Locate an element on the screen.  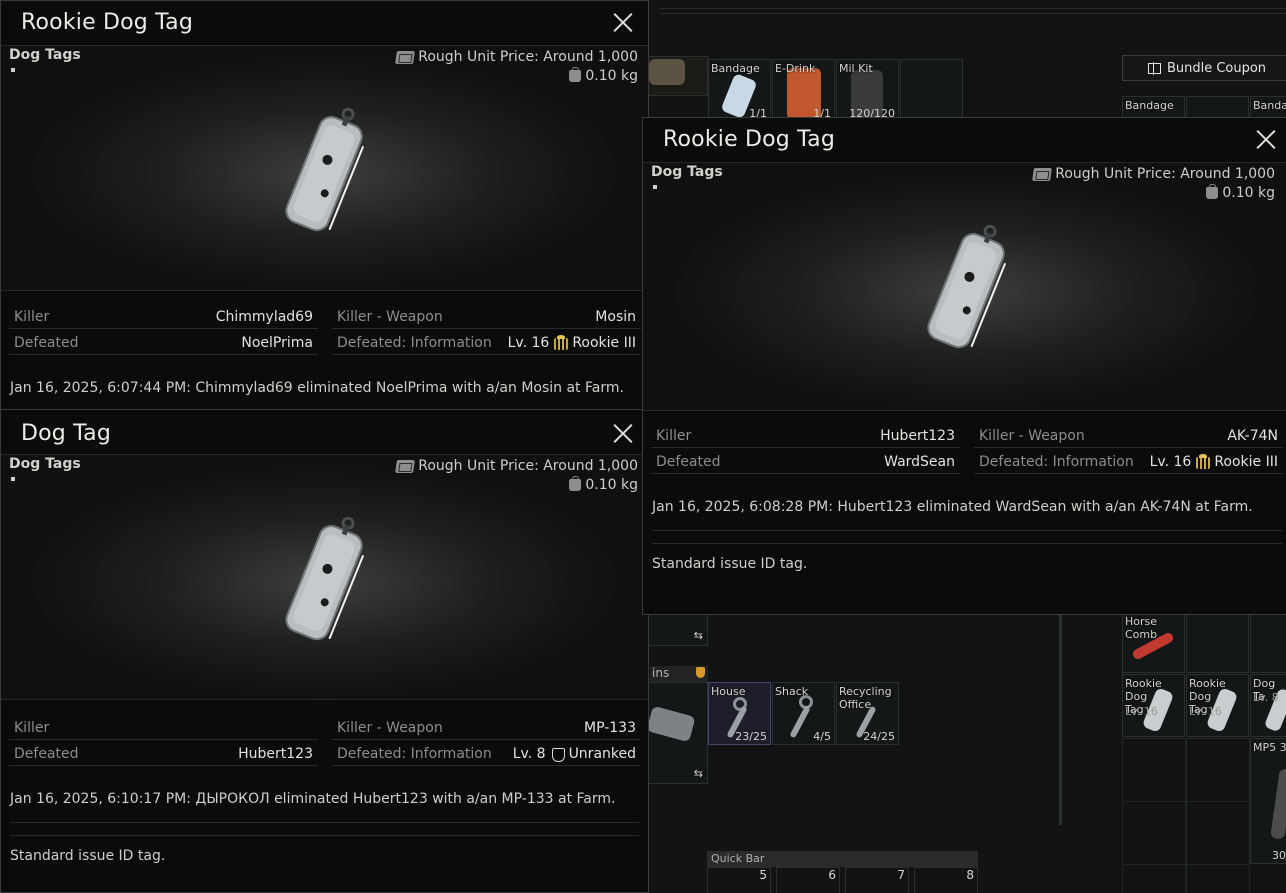
item-count: 4/5 is located at coordinates (822, 736).